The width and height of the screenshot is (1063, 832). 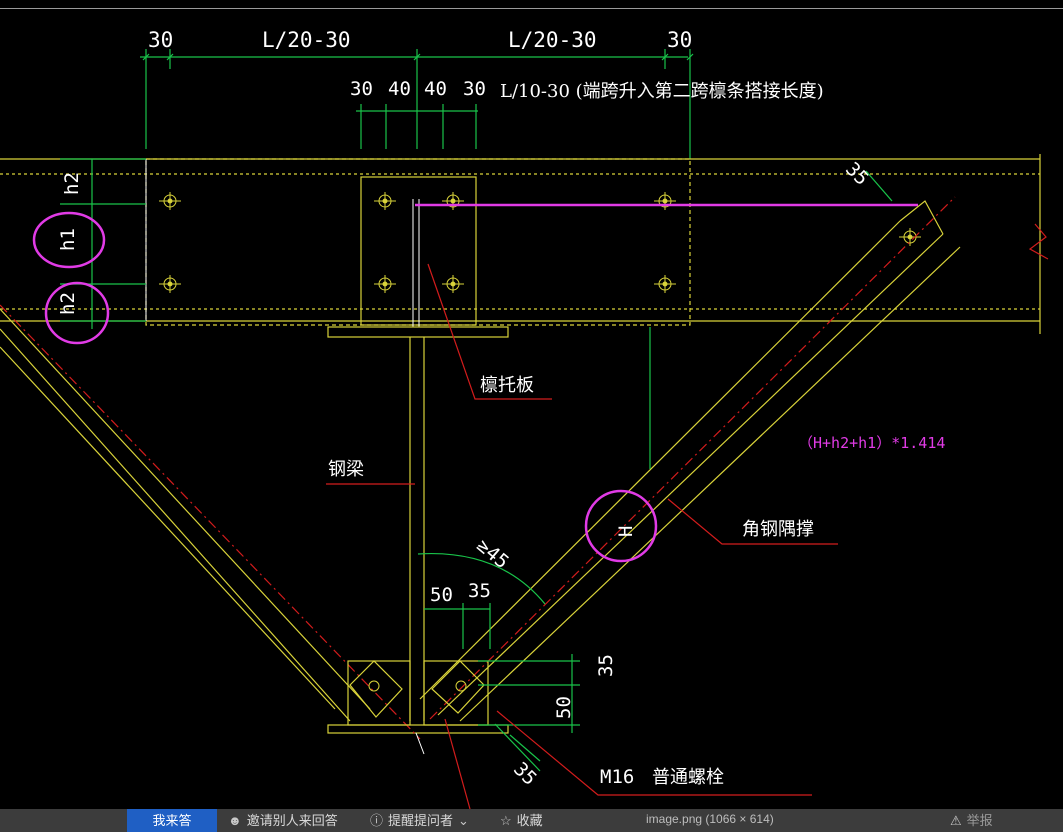 I want to click on top-dimension-lines, so click(x=417, y=104).